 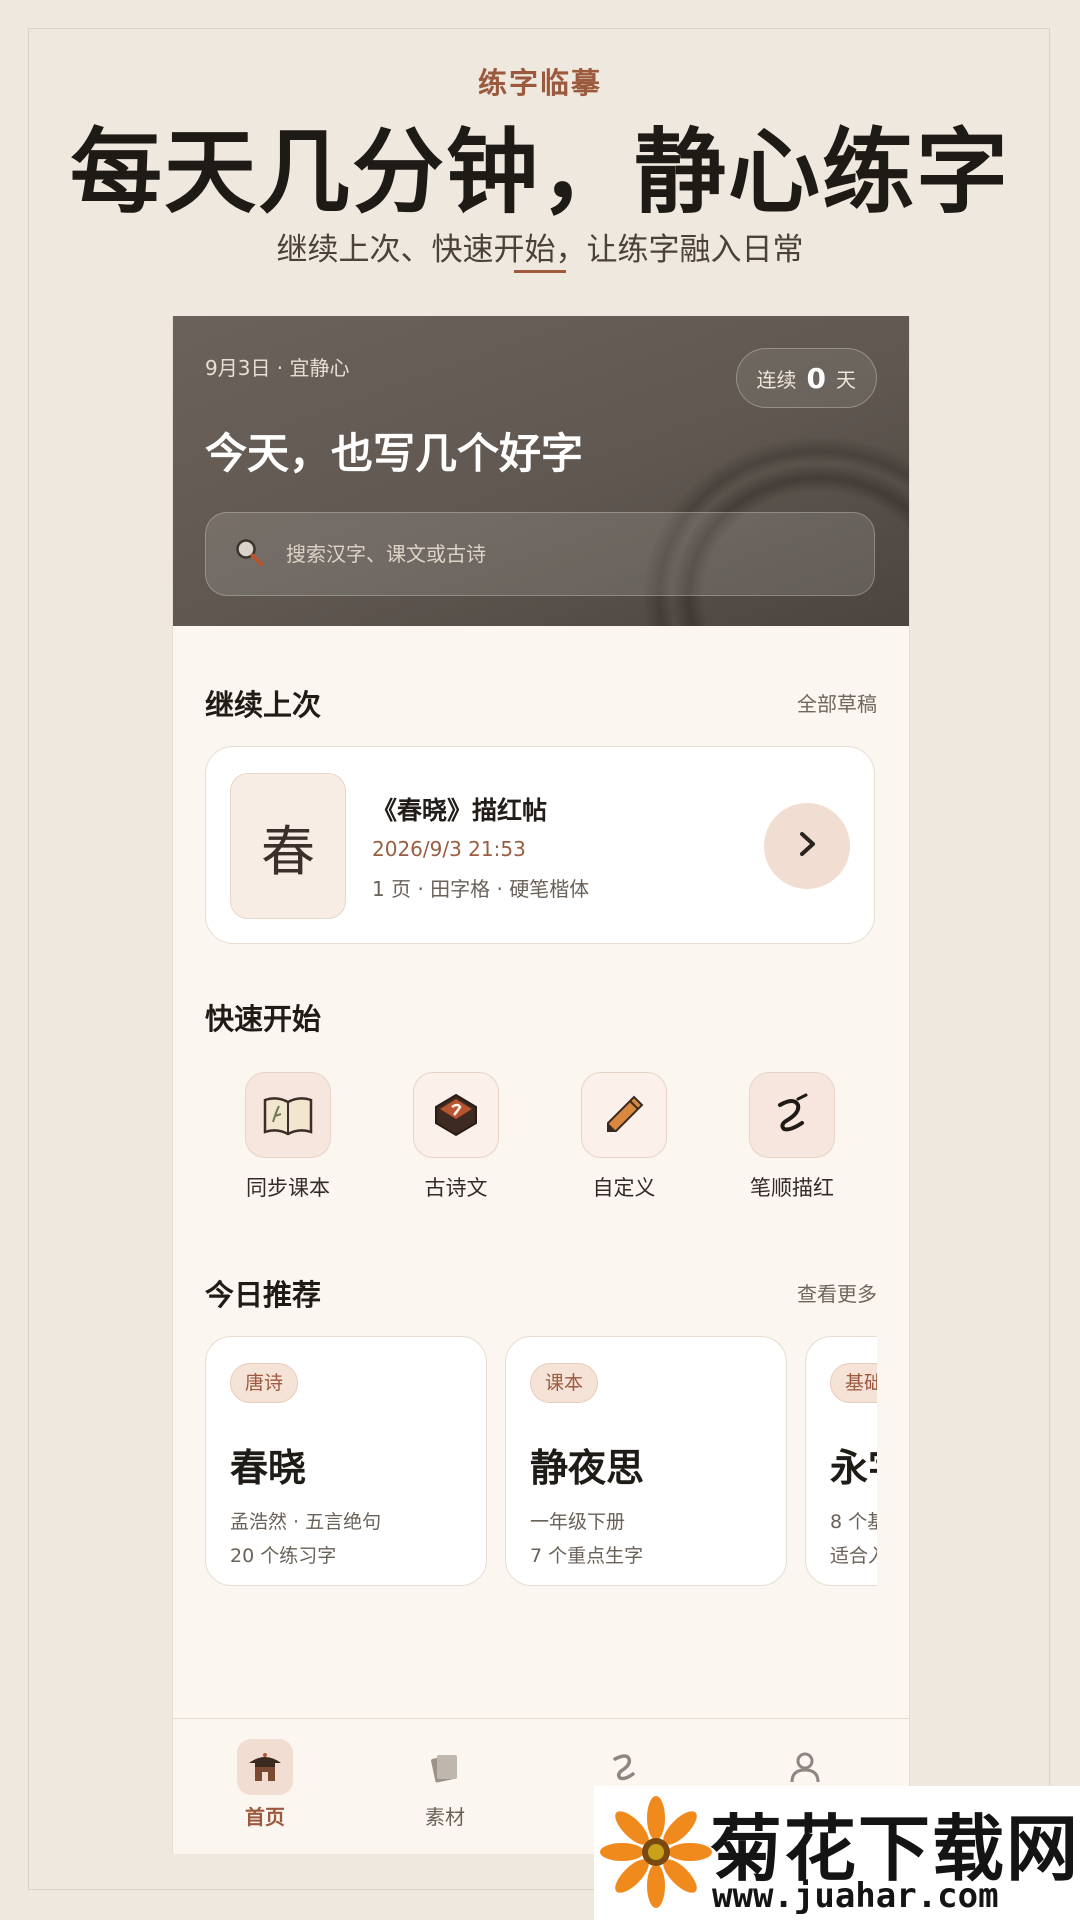 I want to click on tab-label: 素材, so click(x=445, y=1817).